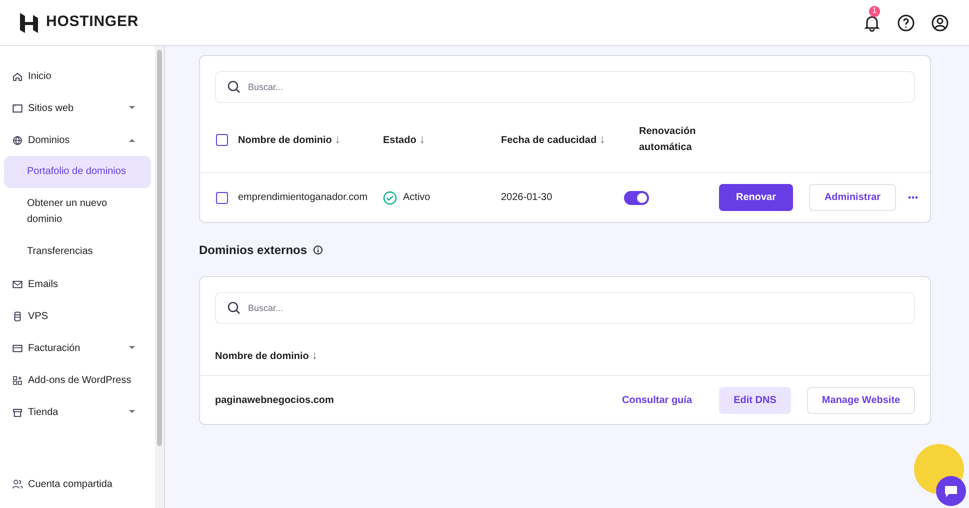  What do you see at coordinates (17, 76) in the screenshot?
I see `home-icon` at bounding box center [17, 76].